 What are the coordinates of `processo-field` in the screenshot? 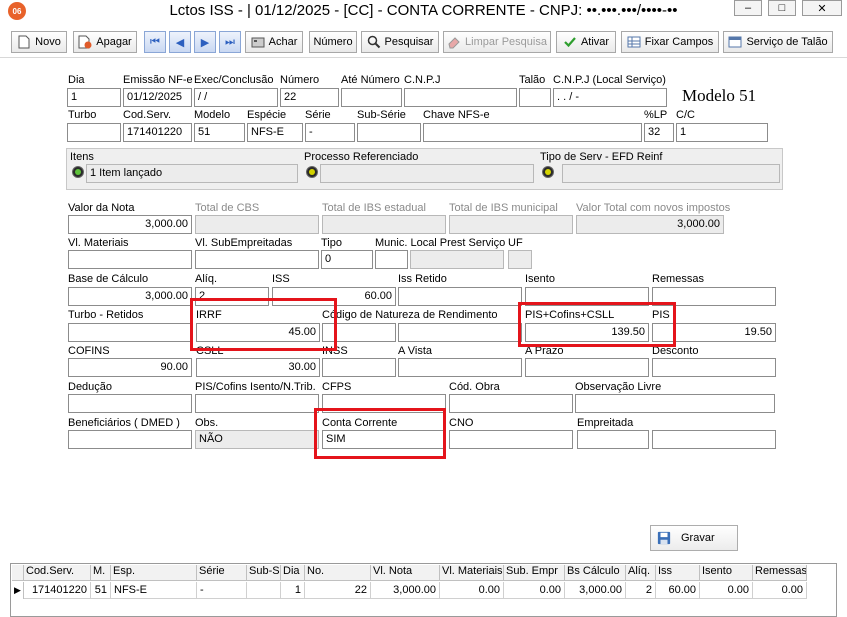 It's located at (427, 173).